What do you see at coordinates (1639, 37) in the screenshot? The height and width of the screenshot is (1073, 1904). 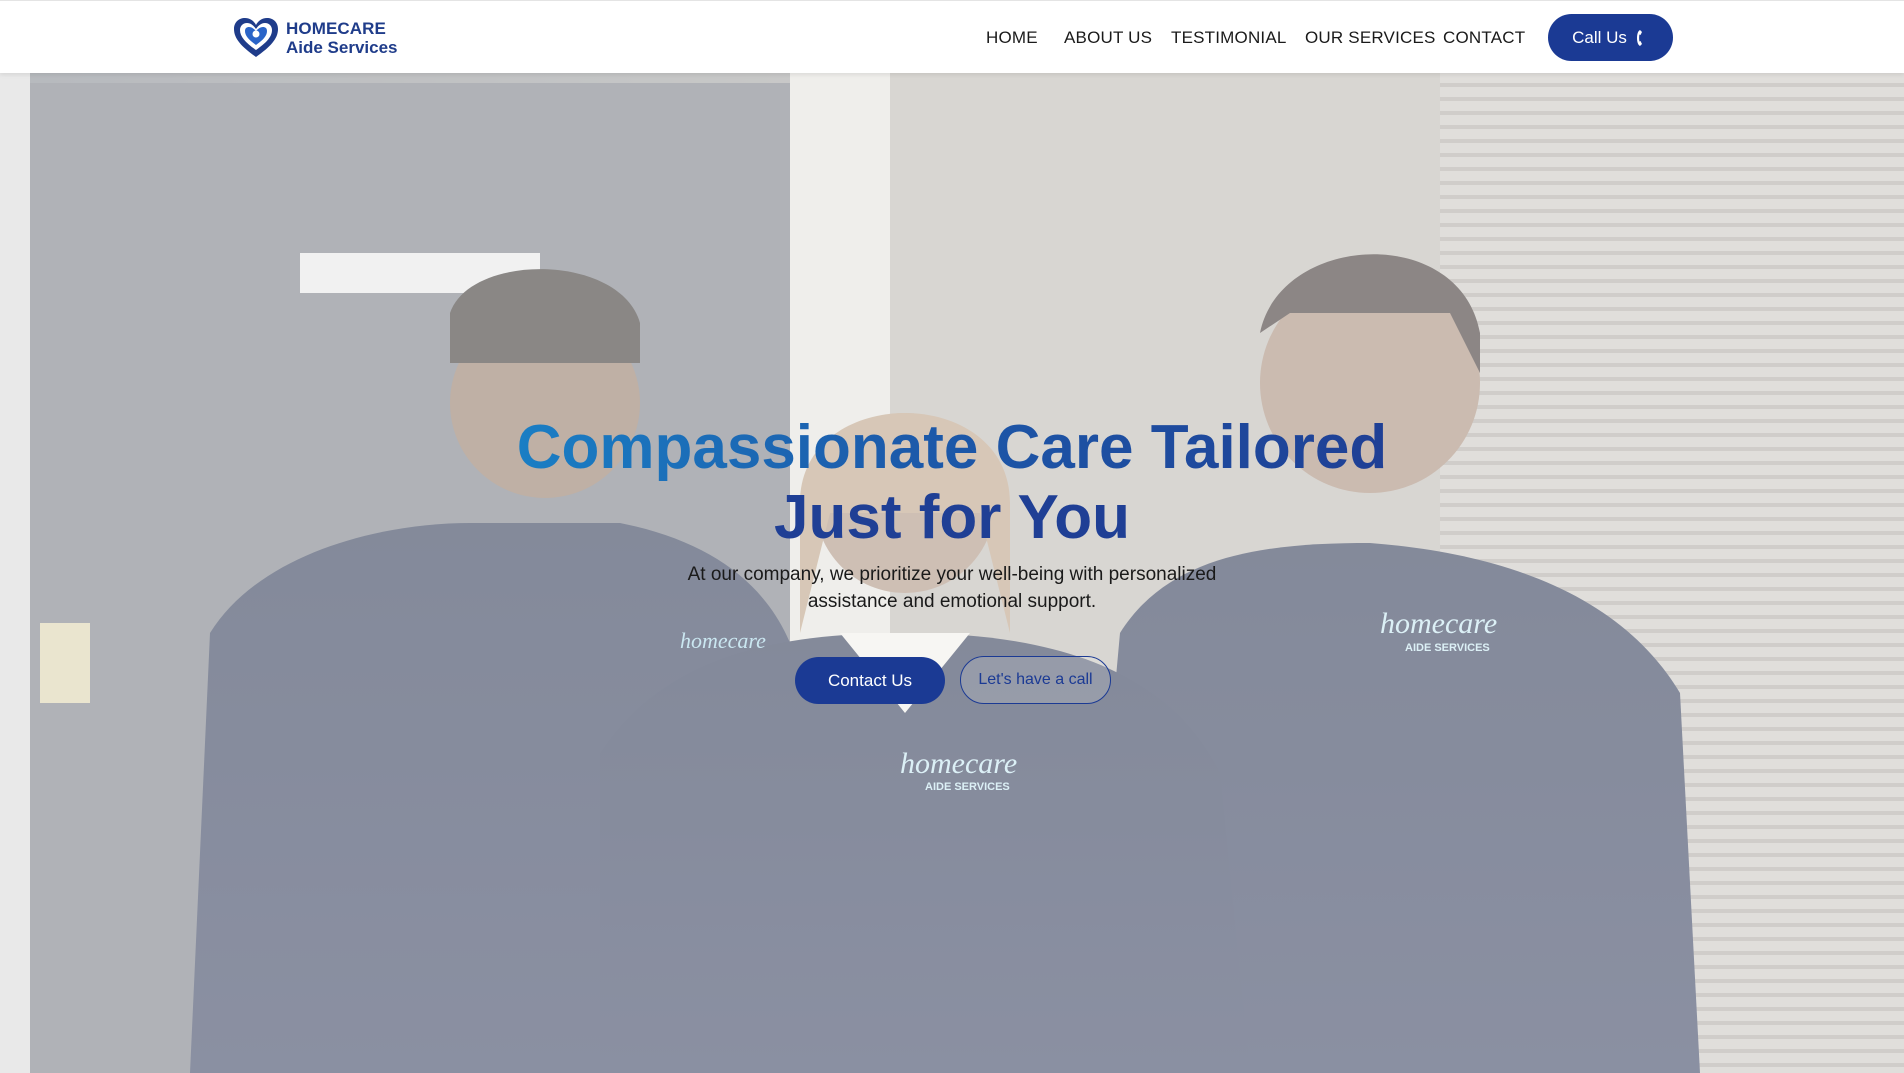 I see `phone-icon` at bounding box center [1639, 37].